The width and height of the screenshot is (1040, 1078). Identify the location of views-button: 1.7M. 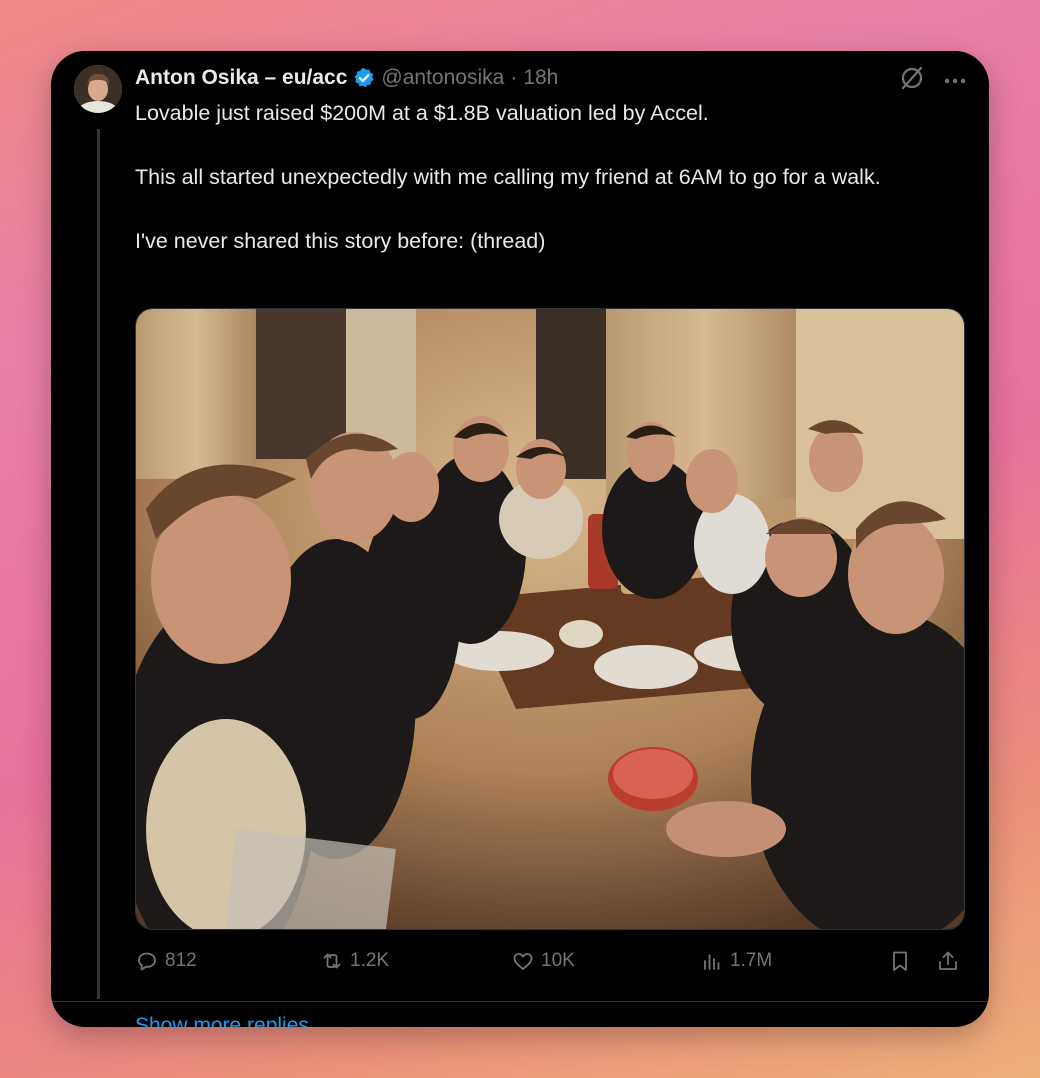
(736, 961).